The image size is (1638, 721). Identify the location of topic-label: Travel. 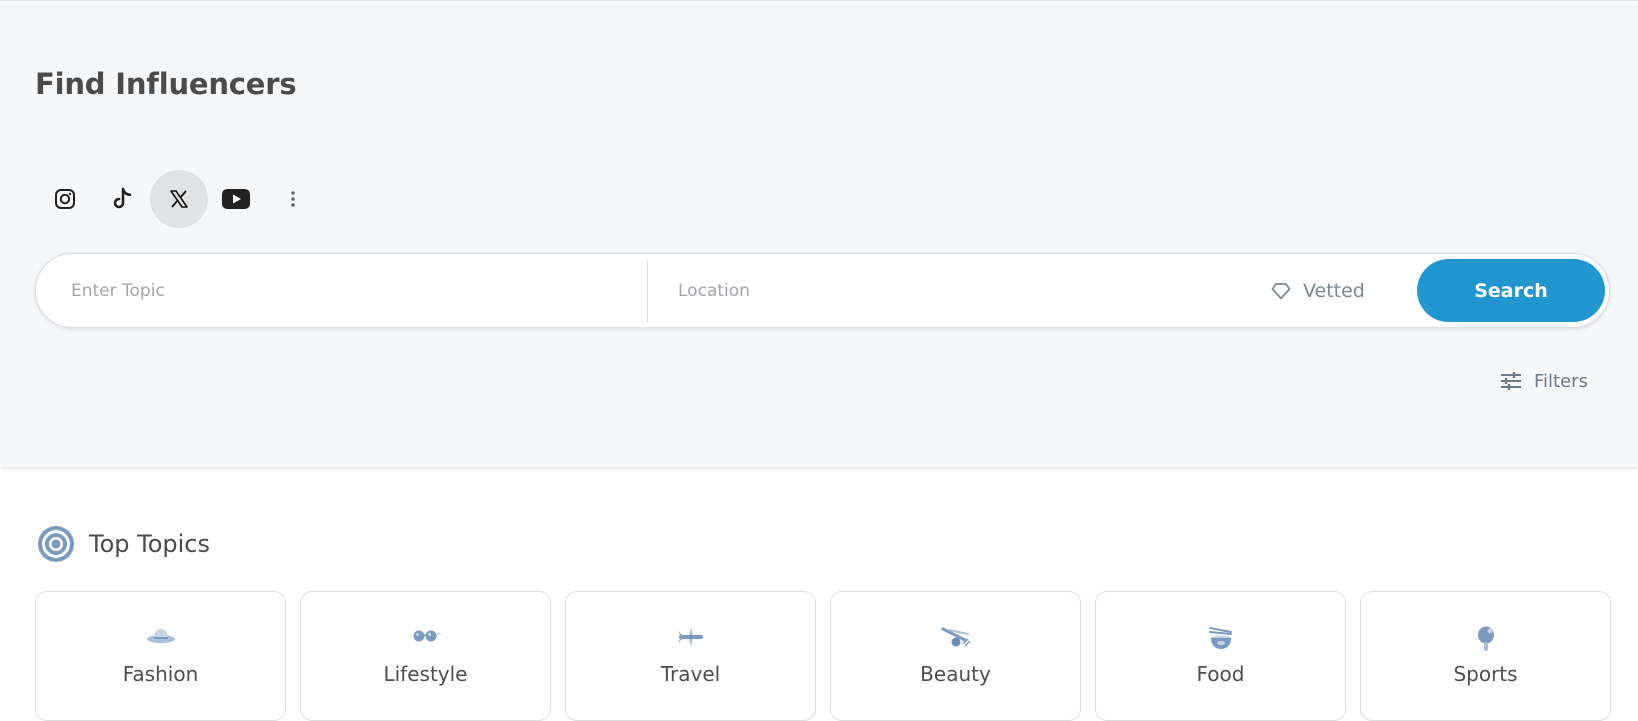
(690, 674).